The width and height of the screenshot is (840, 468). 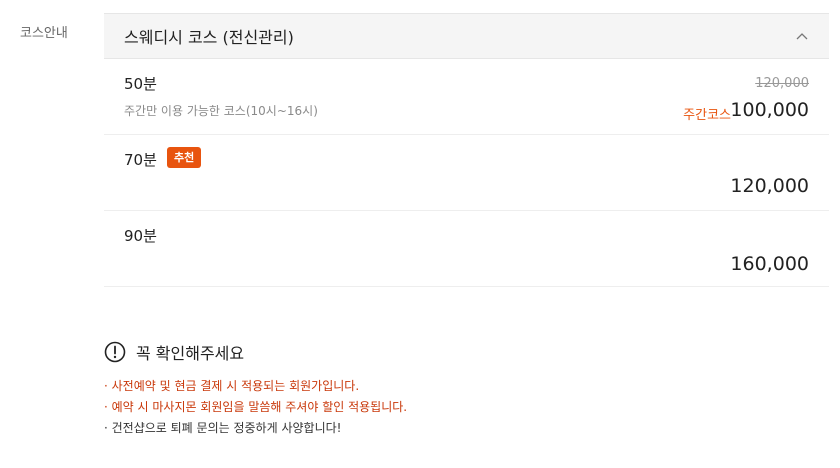 What do you see at coordinates (782, 83) in the screenshot?
I see `original-price: 120,000` at bounding box center [782, 83].